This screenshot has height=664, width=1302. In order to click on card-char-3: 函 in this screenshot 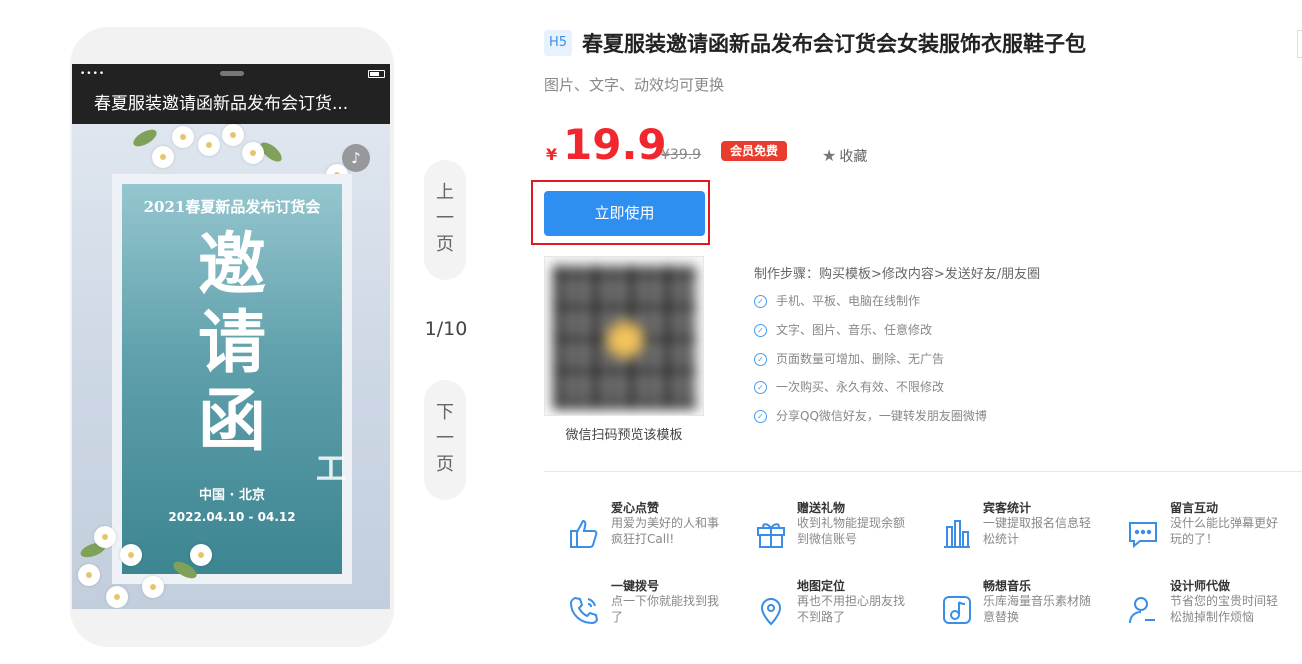, I will do `click(231, 421)`.